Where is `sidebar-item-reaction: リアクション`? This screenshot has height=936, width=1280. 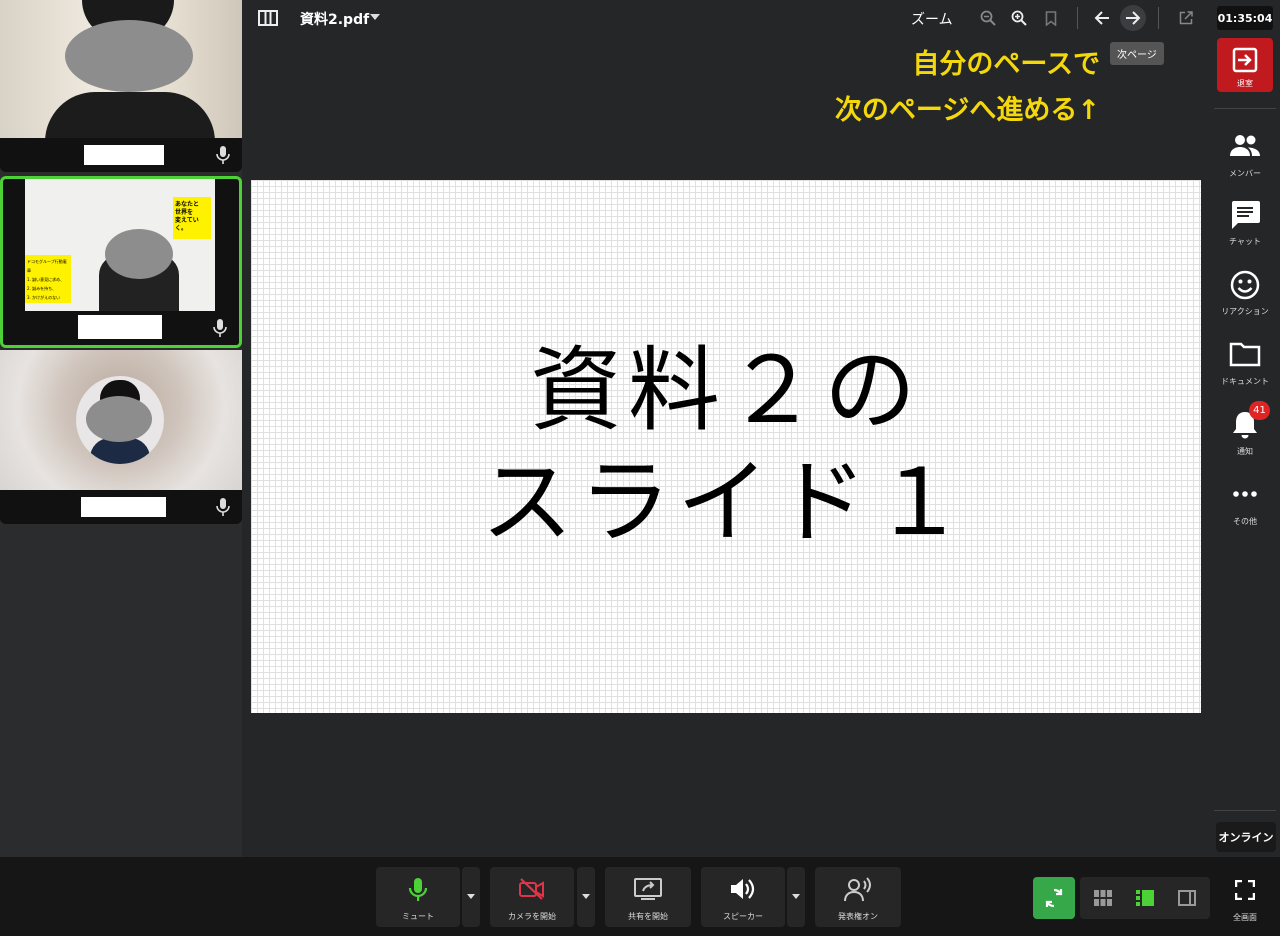 sidebar-item-reaction: リアクション is located at coordinates (1245, 300).